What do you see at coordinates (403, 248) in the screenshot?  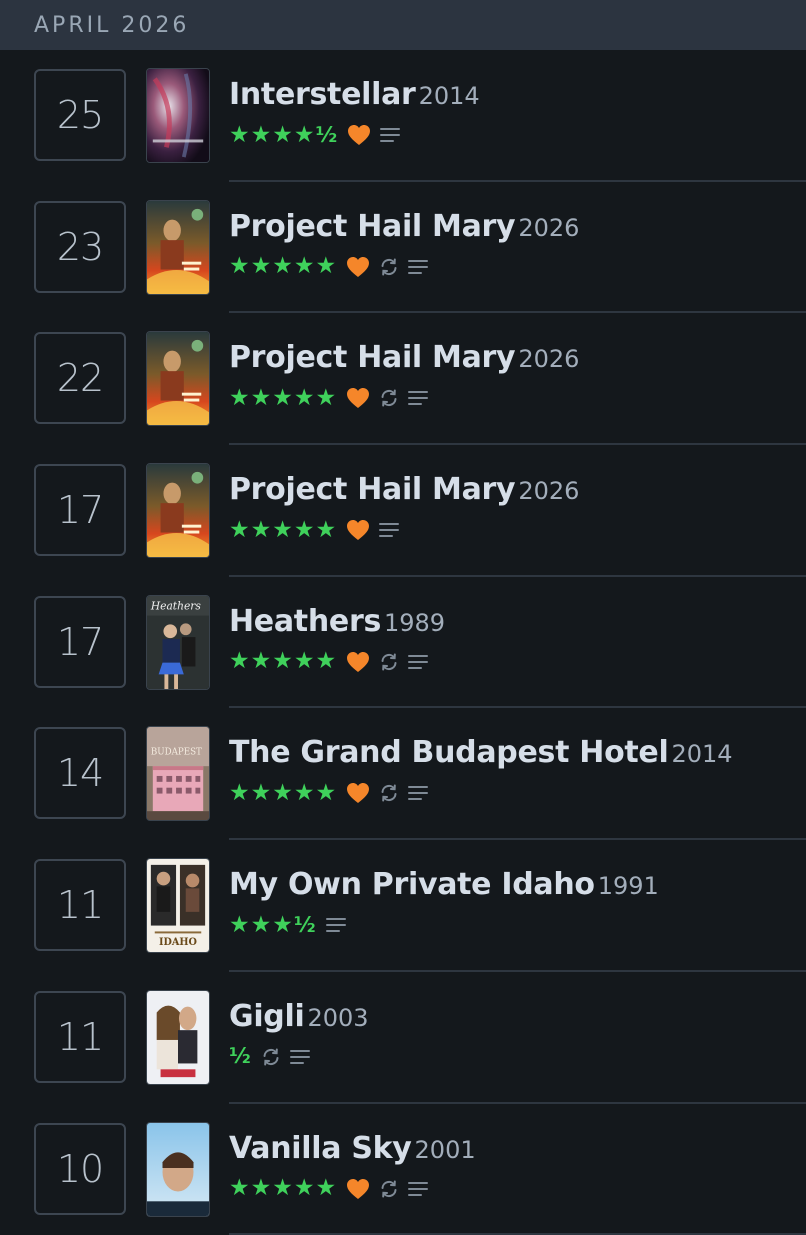 I see `diary-entry: 23 Project Hail Mary2026 ★★★★★` at bounding box center [403, 248].